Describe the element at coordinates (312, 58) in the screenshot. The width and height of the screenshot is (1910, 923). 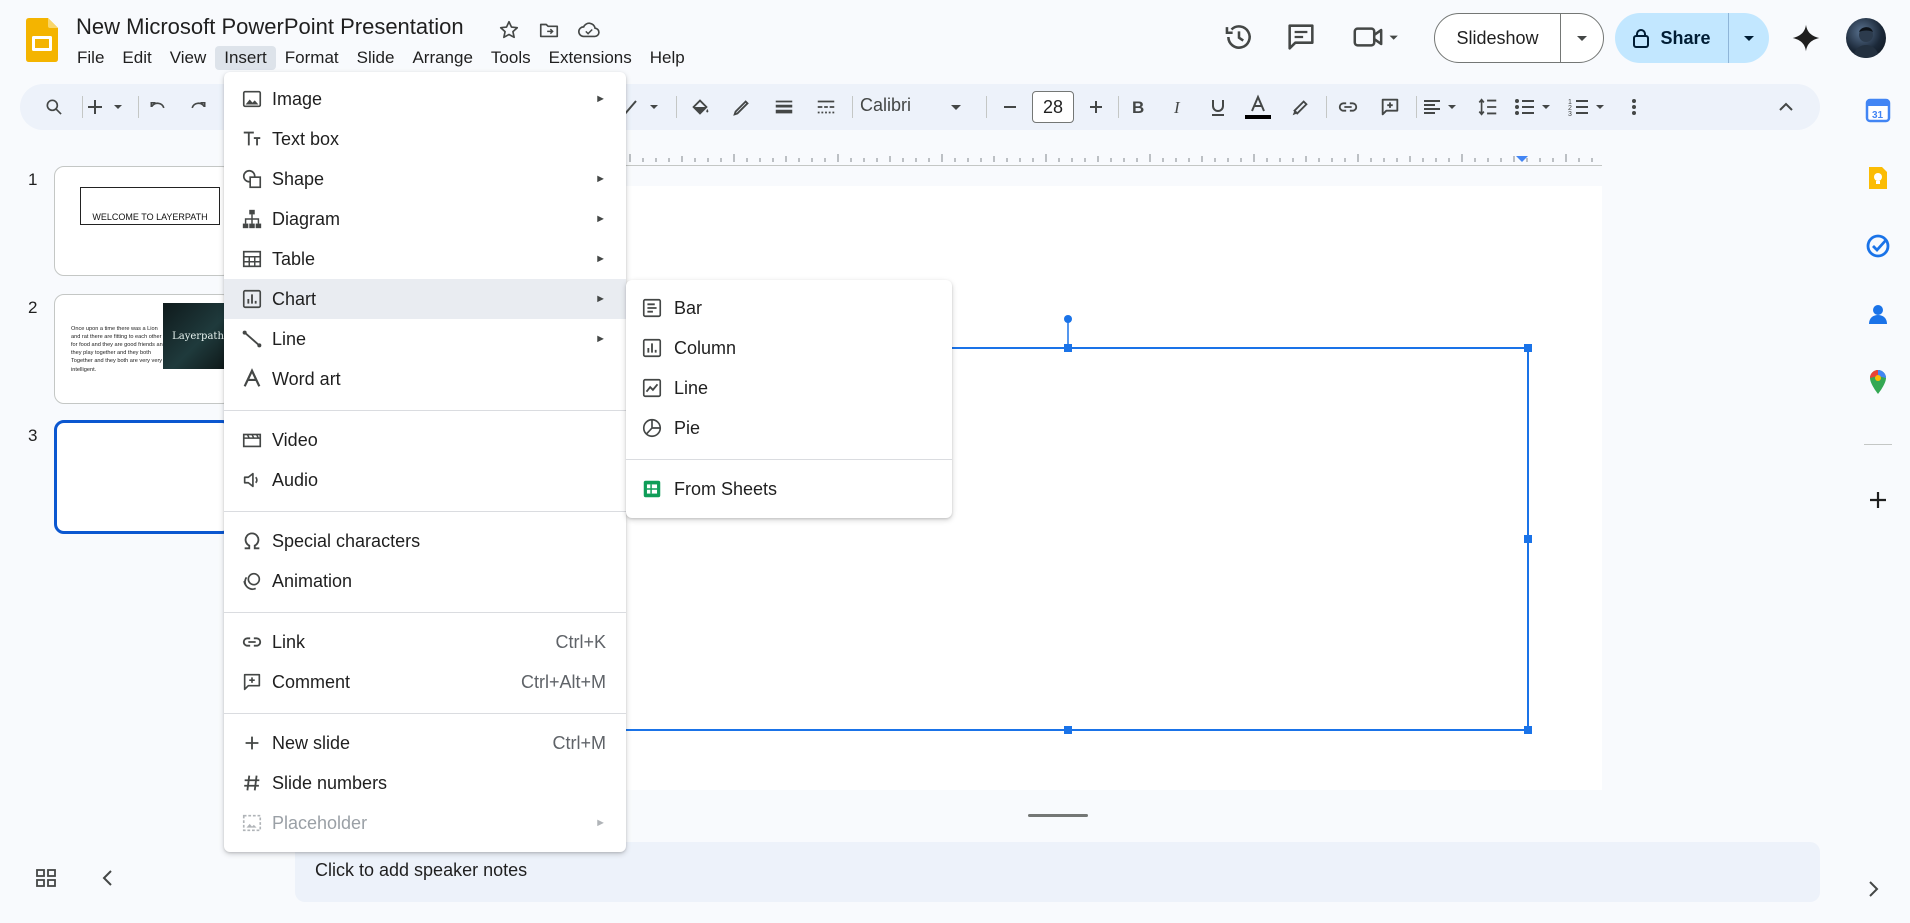
I see `menu-format: Format` at that location.